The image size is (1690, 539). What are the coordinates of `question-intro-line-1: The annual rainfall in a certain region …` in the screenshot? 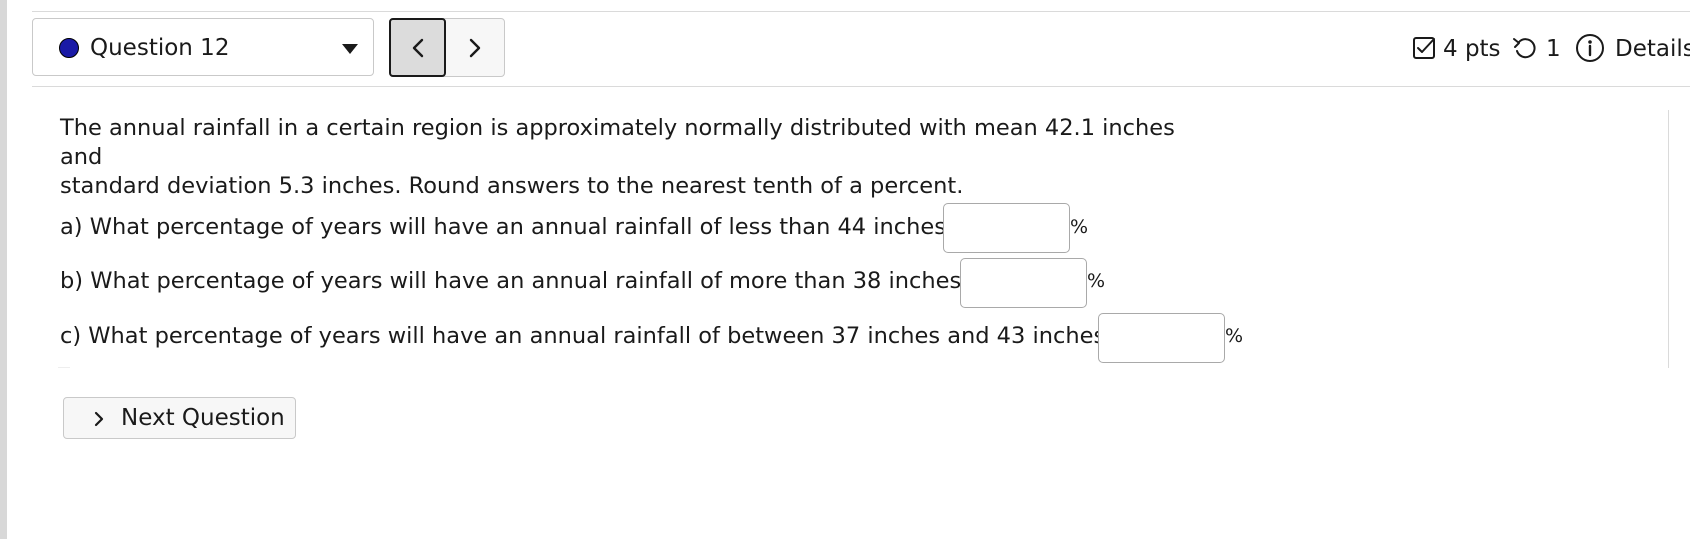 It's located at (617, 142).